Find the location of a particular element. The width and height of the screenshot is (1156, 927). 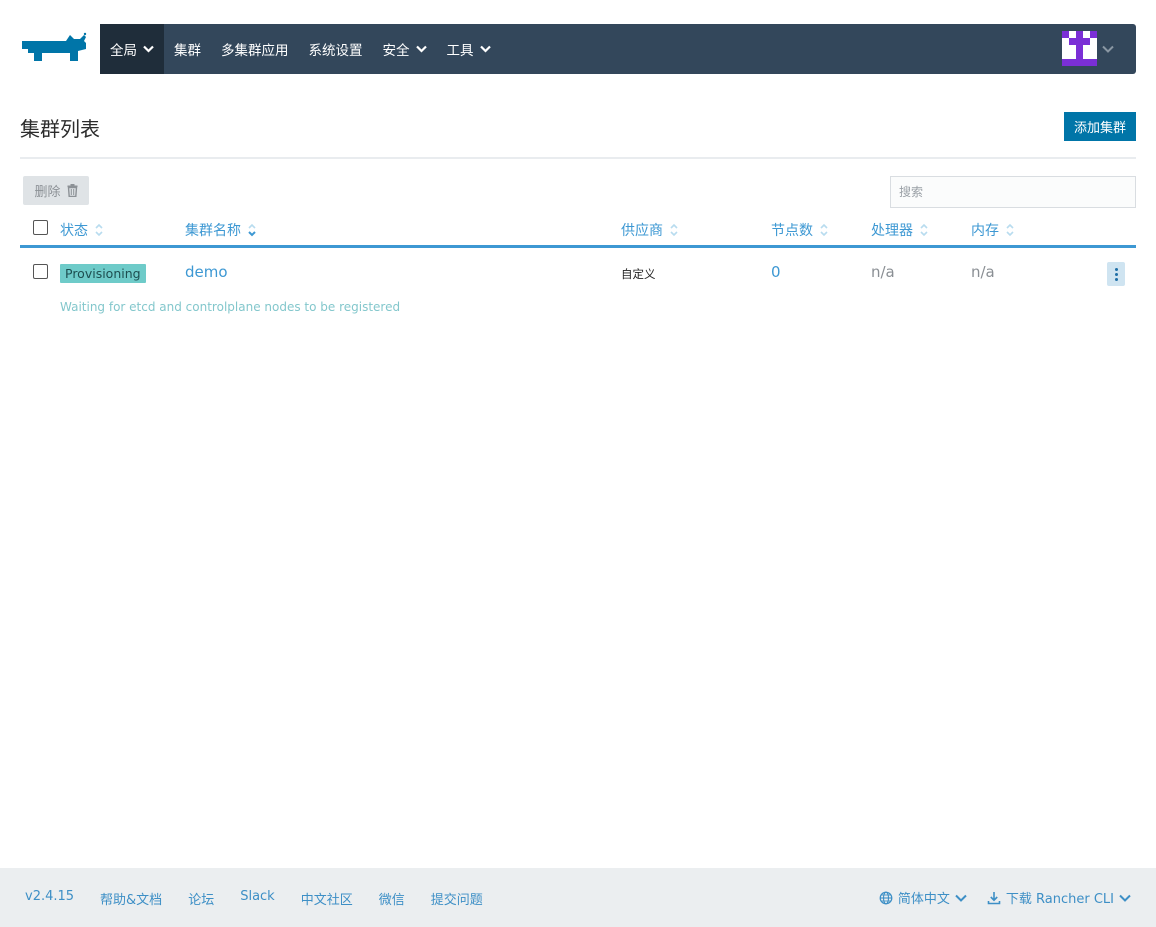

nav-settings: 系统设置 is located at coordinates (336, 49).